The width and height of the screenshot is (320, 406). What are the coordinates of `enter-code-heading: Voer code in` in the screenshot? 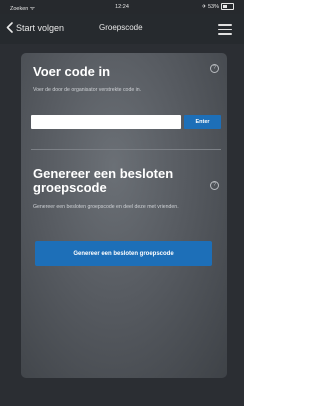 It's located at (72, 71).